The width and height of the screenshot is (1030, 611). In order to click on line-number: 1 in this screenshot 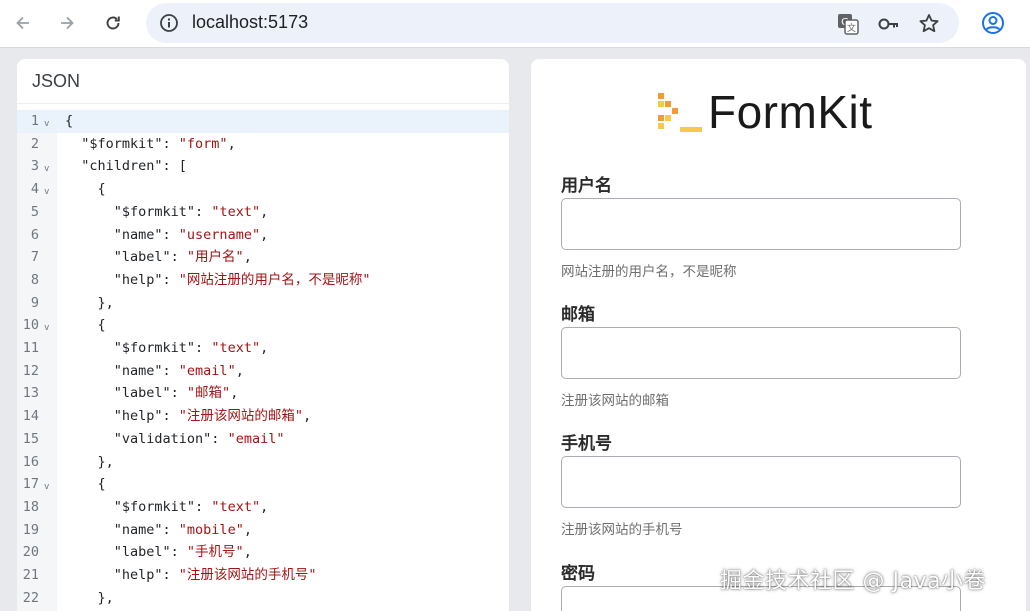, I will do `click(34, 121)`.